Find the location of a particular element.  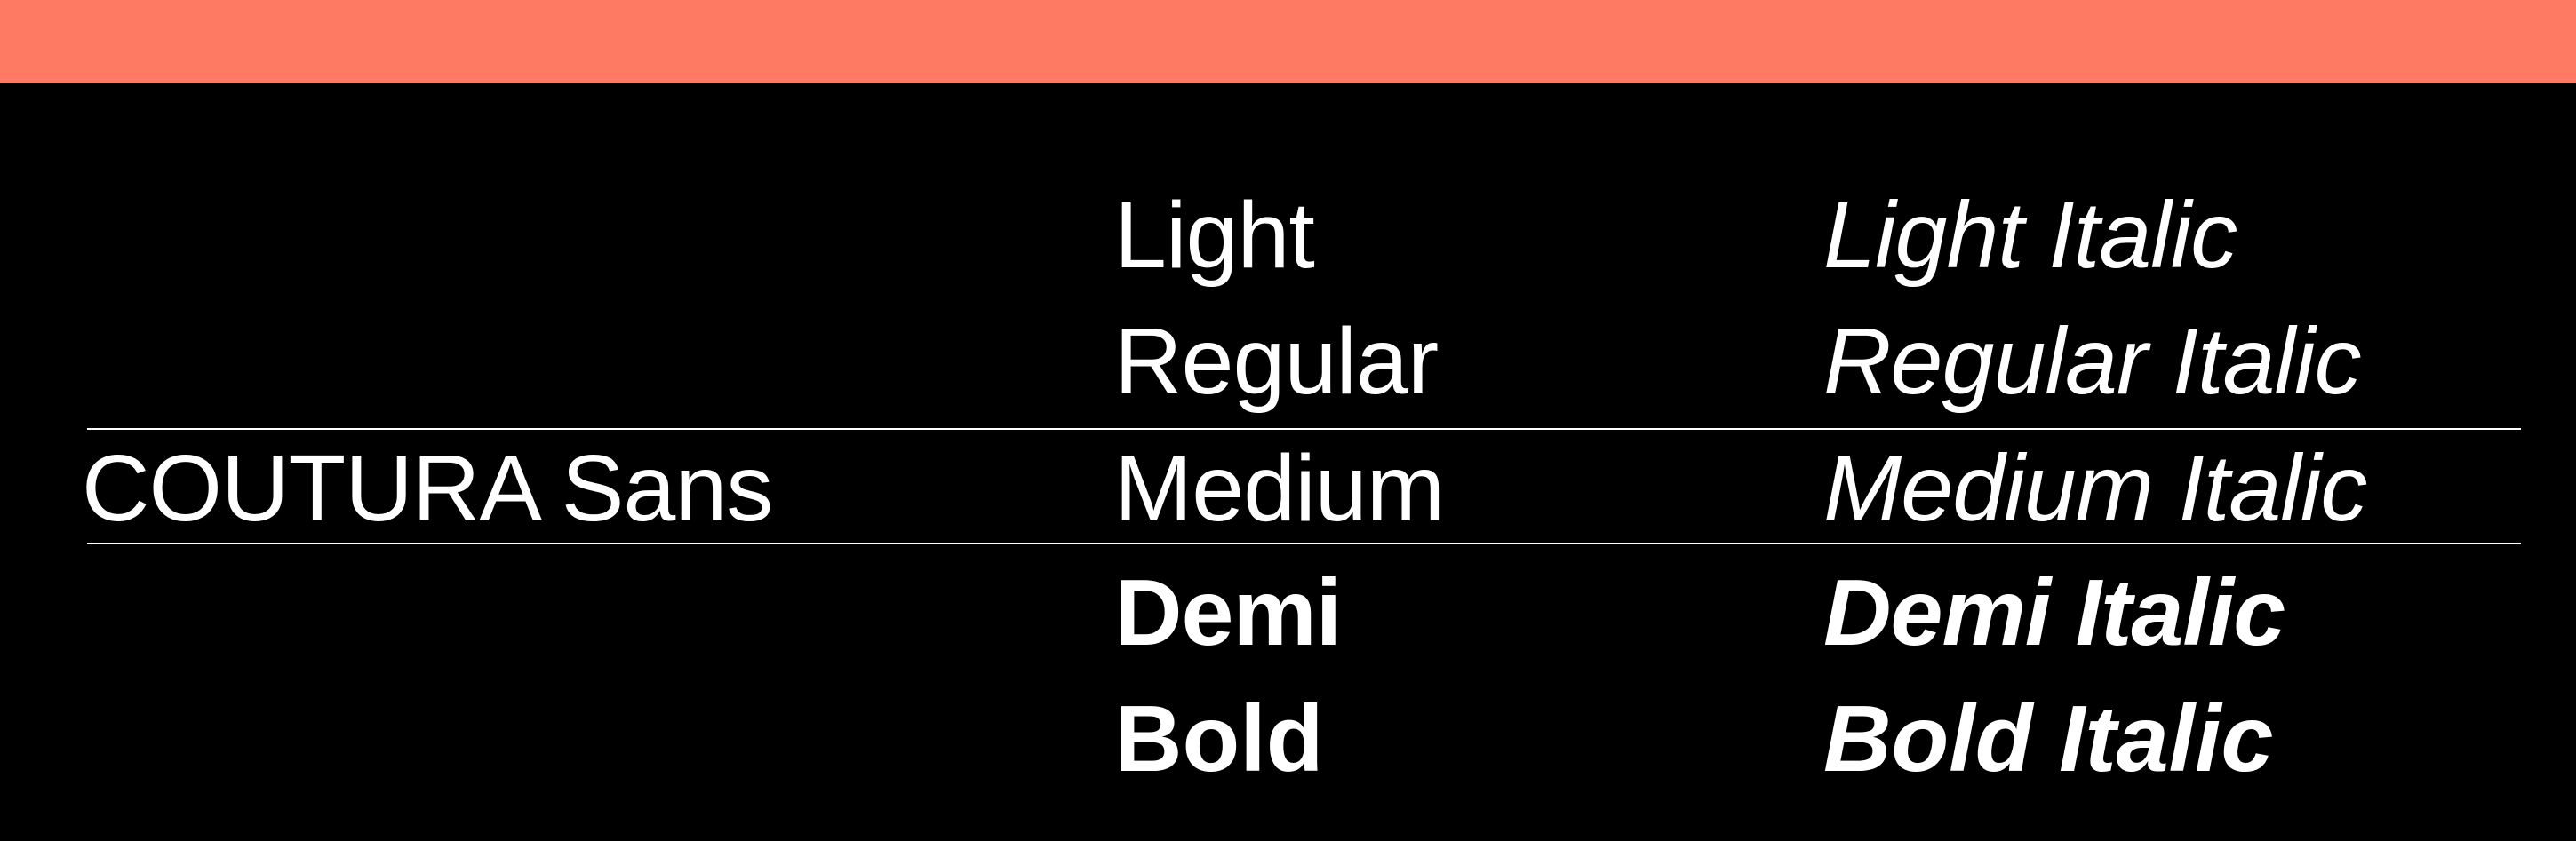

divider-bottom is located at coordinates (1304, 544).